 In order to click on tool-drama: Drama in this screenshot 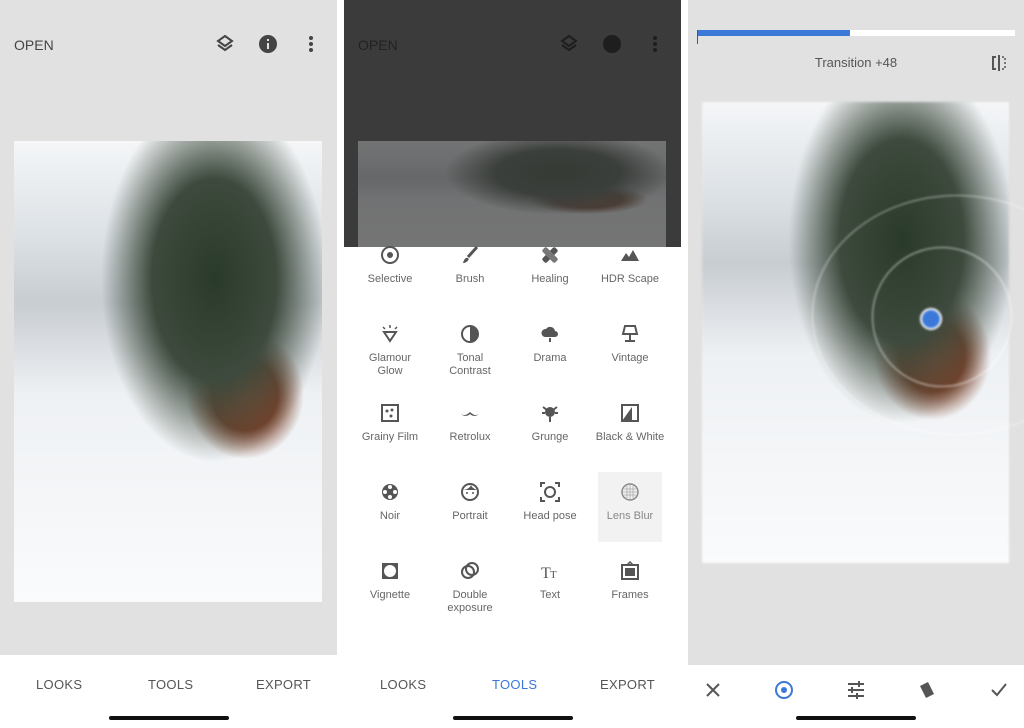, I will do `click(550, 349)`.